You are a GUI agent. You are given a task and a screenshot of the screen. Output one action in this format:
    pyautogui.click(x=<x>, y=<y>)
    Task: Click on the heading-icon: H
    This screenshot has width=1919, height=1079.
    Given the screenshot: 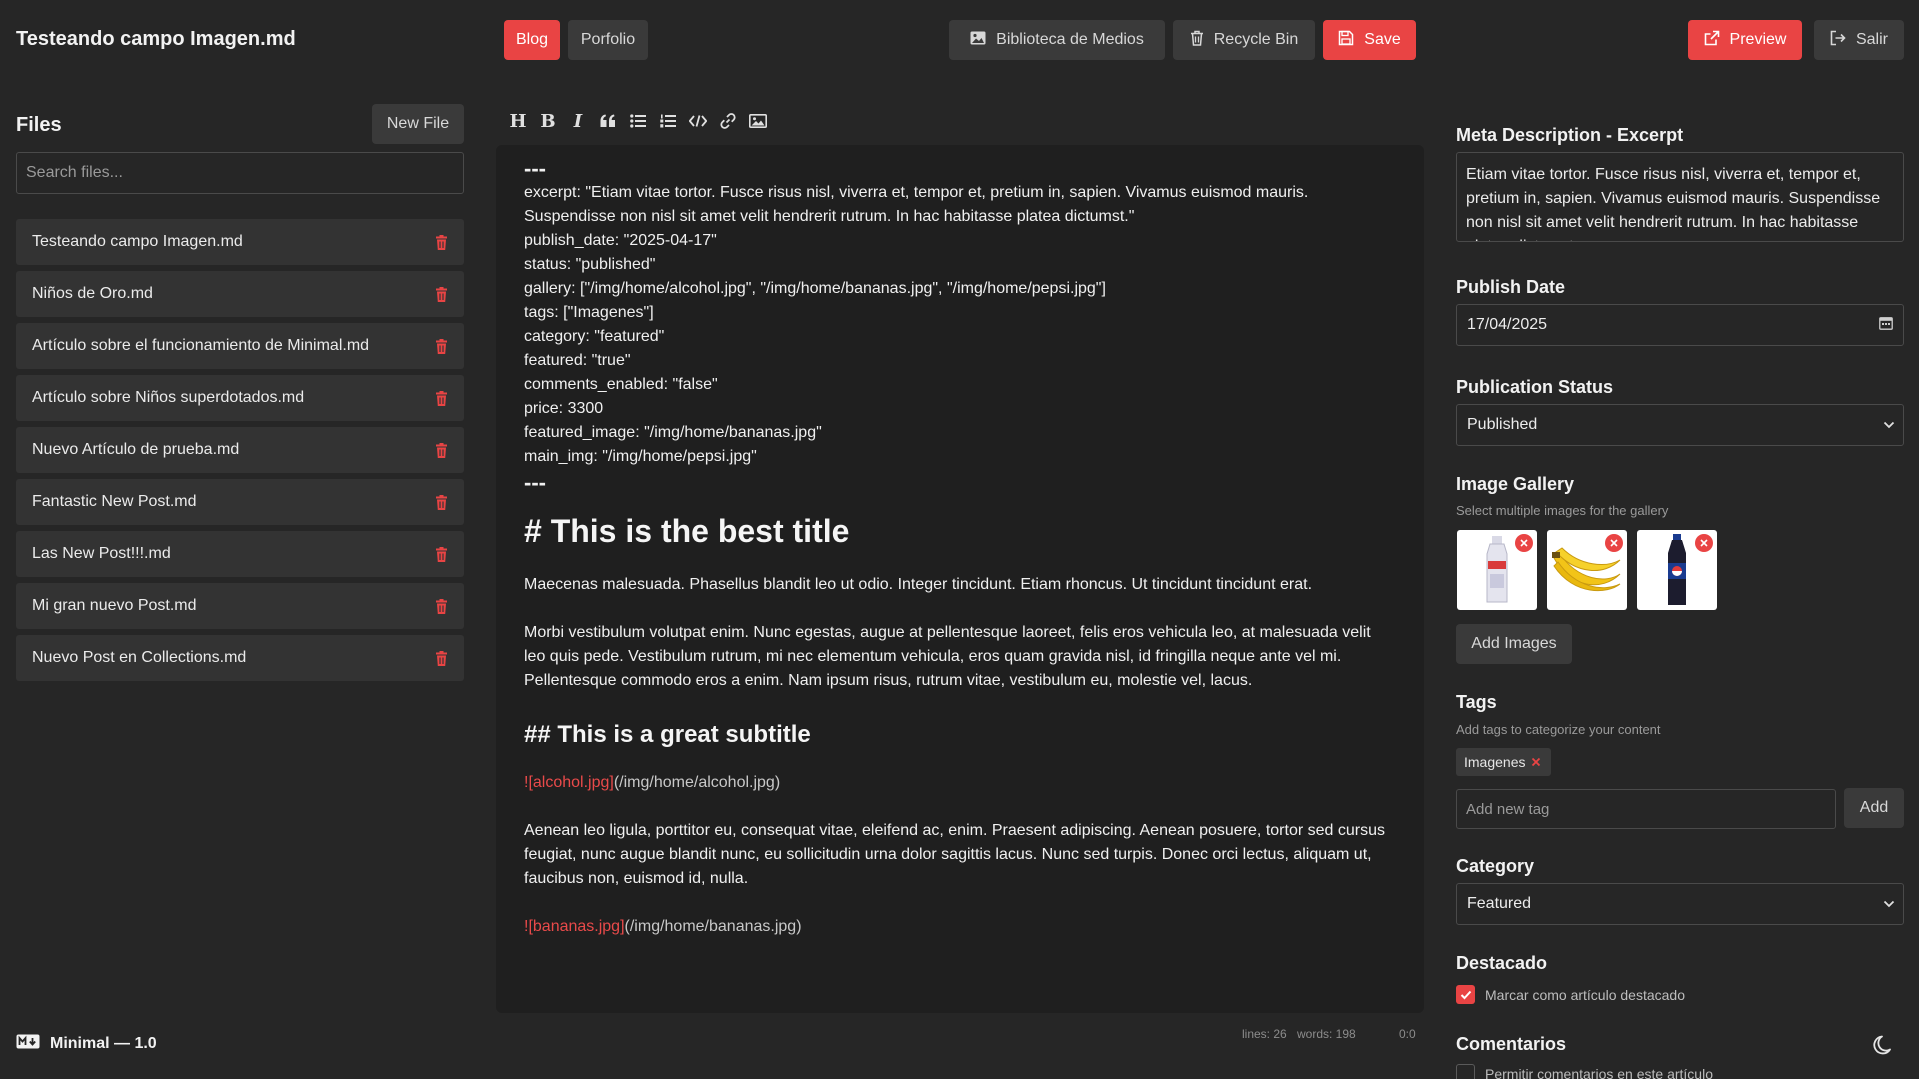 What is the action you would take?
    pyautogui.click(x=518, y=121)
    